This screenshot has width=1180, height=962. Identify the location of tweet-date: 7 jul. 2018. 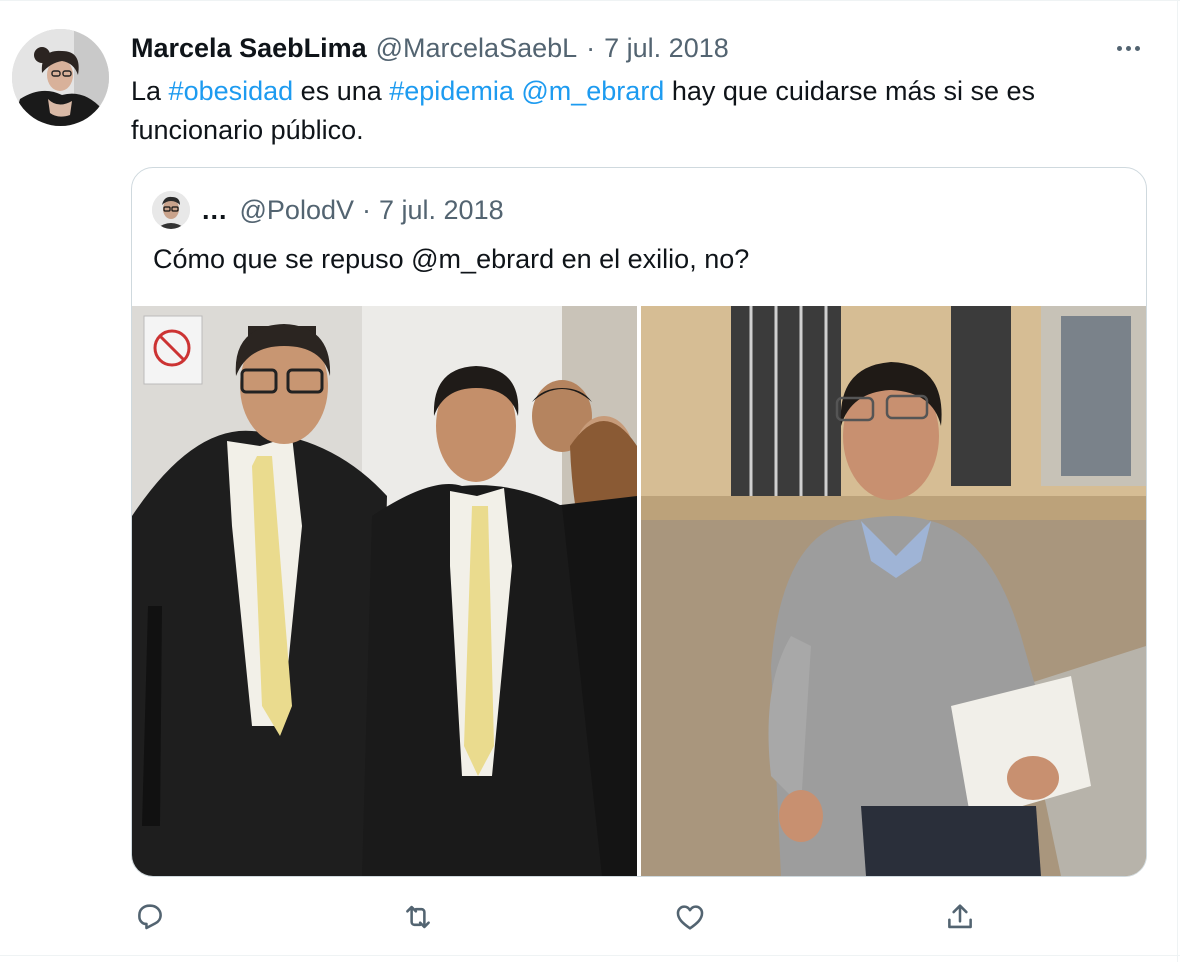
(666, 48).